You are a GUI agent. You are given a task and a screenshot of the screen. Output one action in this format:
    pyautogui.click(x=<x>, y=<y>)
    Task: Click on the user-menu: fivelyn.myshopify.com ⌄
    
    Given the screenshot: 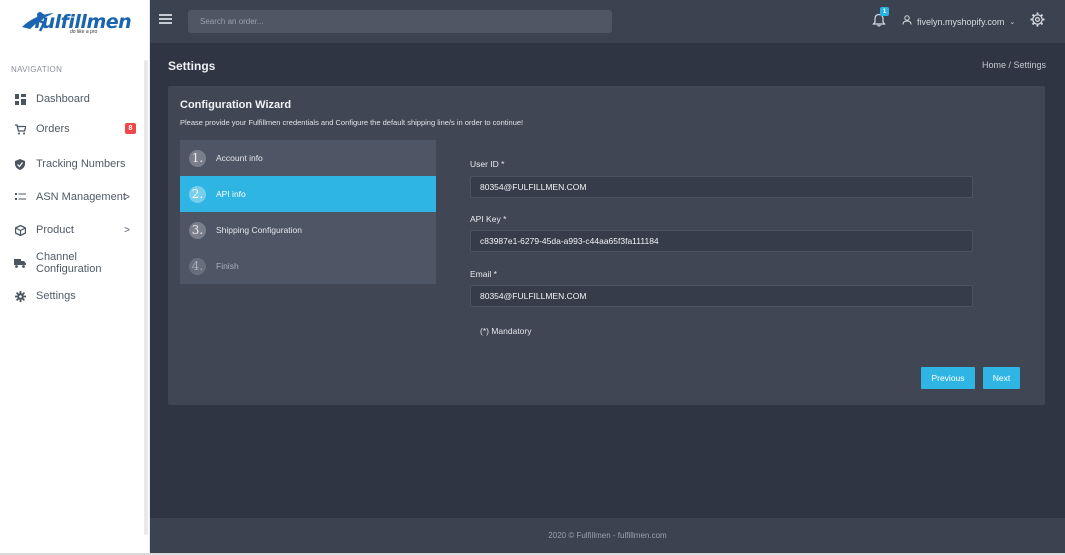 What is the action you would take?
    pyautogui.click(x=958, y=21)
    